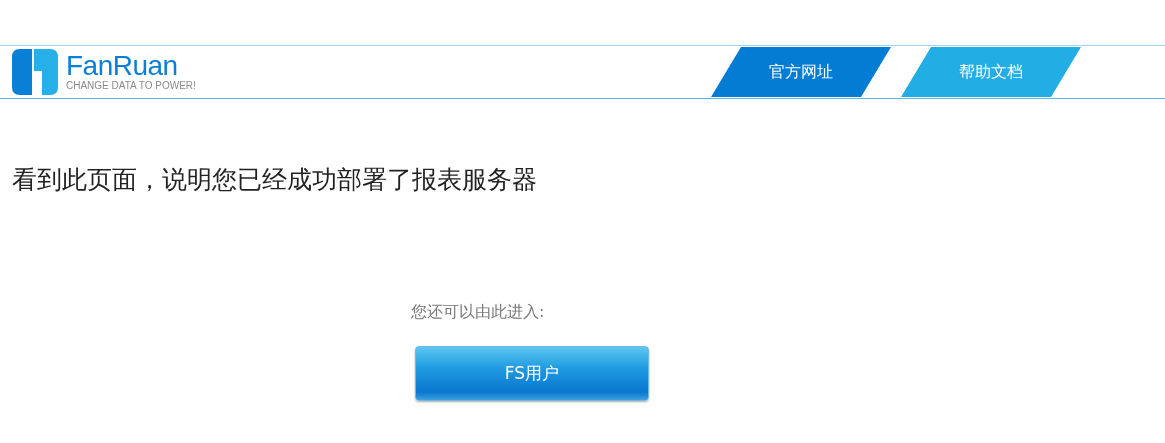  Describe the element at coordinates (35, 72) in the screenshot. I see `logo-icon` at that location.